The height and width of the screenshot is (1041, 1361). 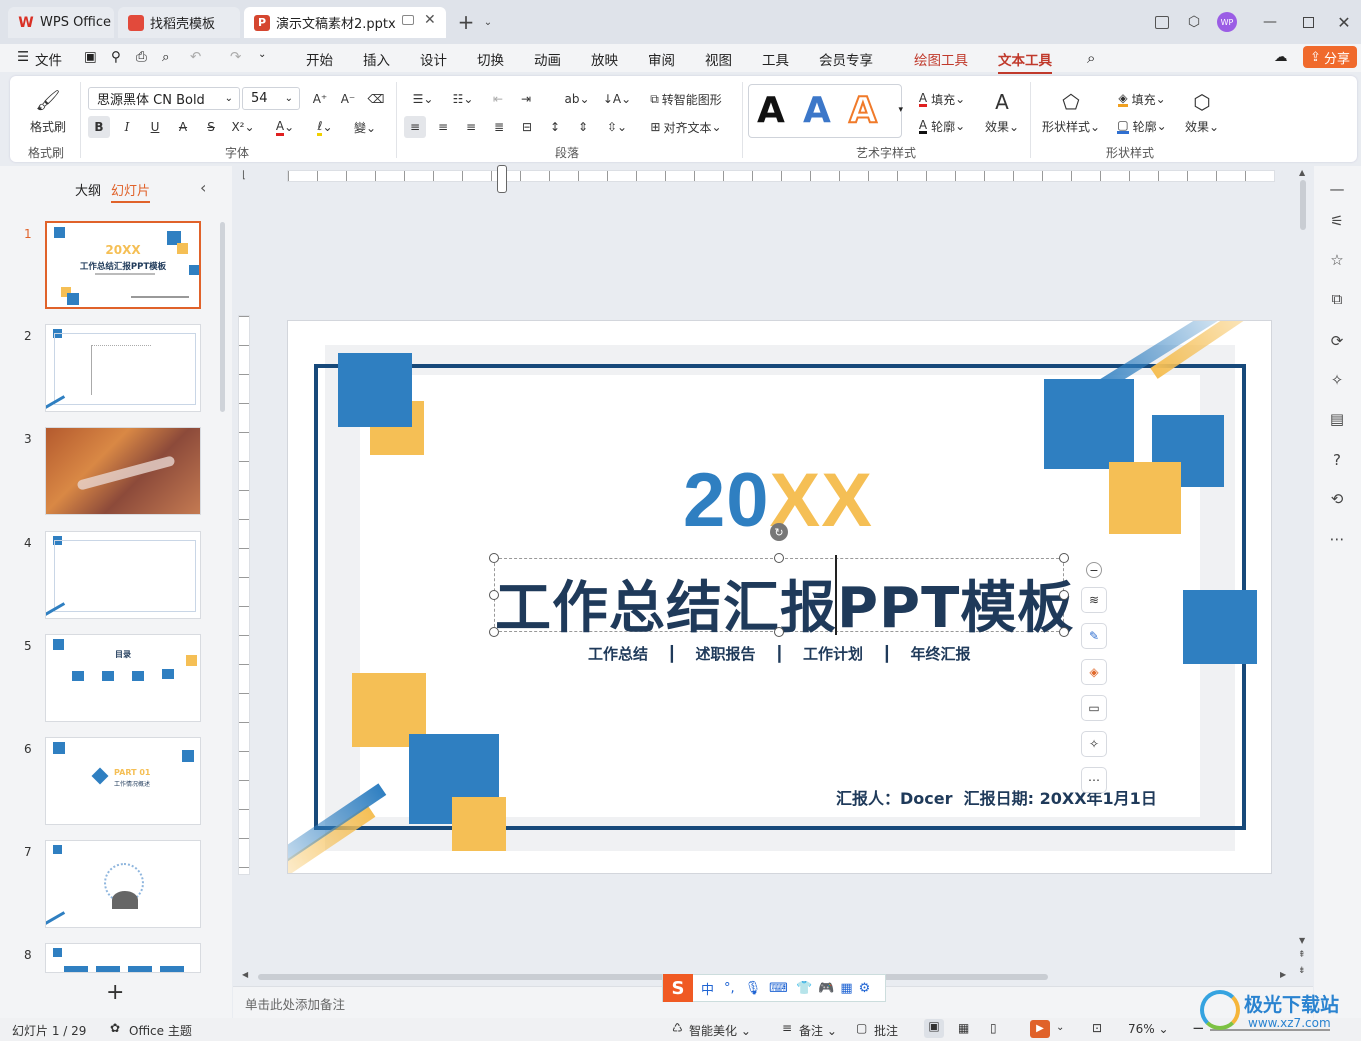 I want to click on align-right-icon: ≡, so click(x=471, y=127).